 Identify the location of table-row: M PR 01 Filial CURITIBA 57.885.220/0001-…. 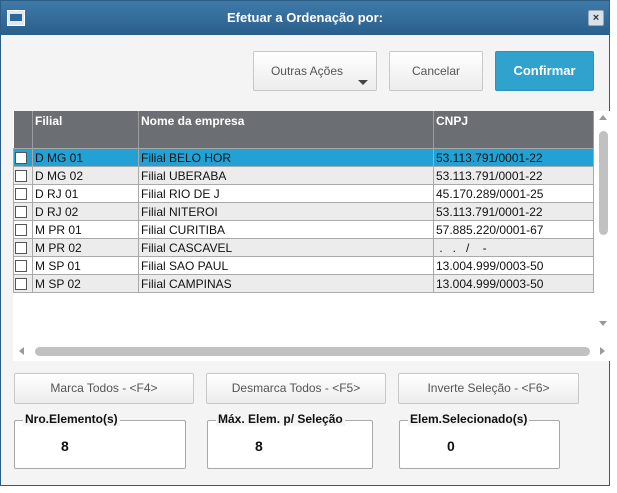
(303, 229).